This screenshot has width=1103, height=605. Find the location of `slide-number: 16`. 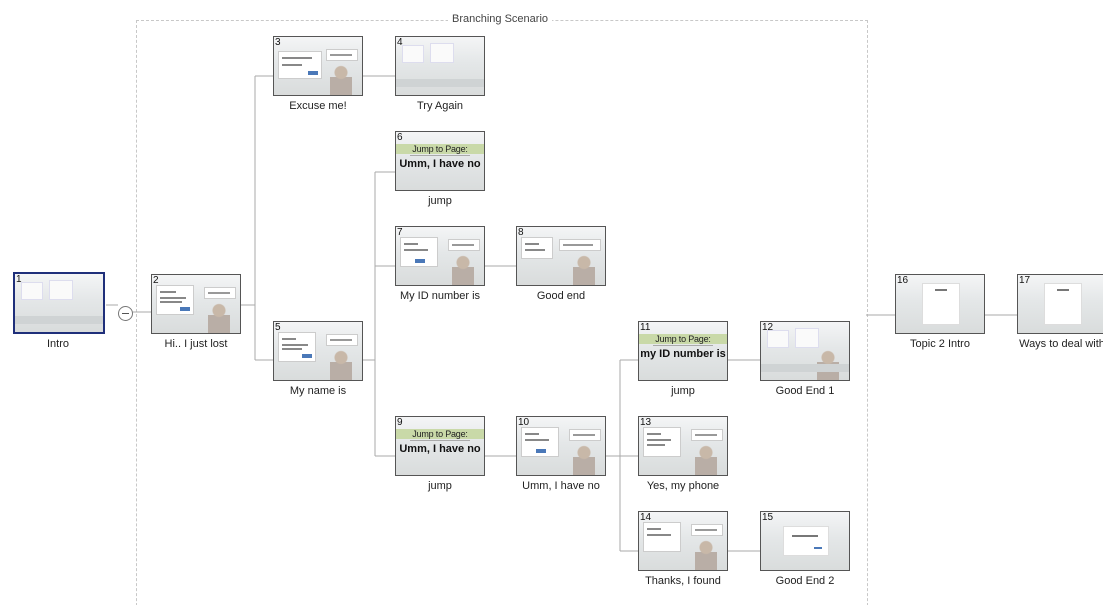

slide-number: 16 is located at coordinates (903, 280).